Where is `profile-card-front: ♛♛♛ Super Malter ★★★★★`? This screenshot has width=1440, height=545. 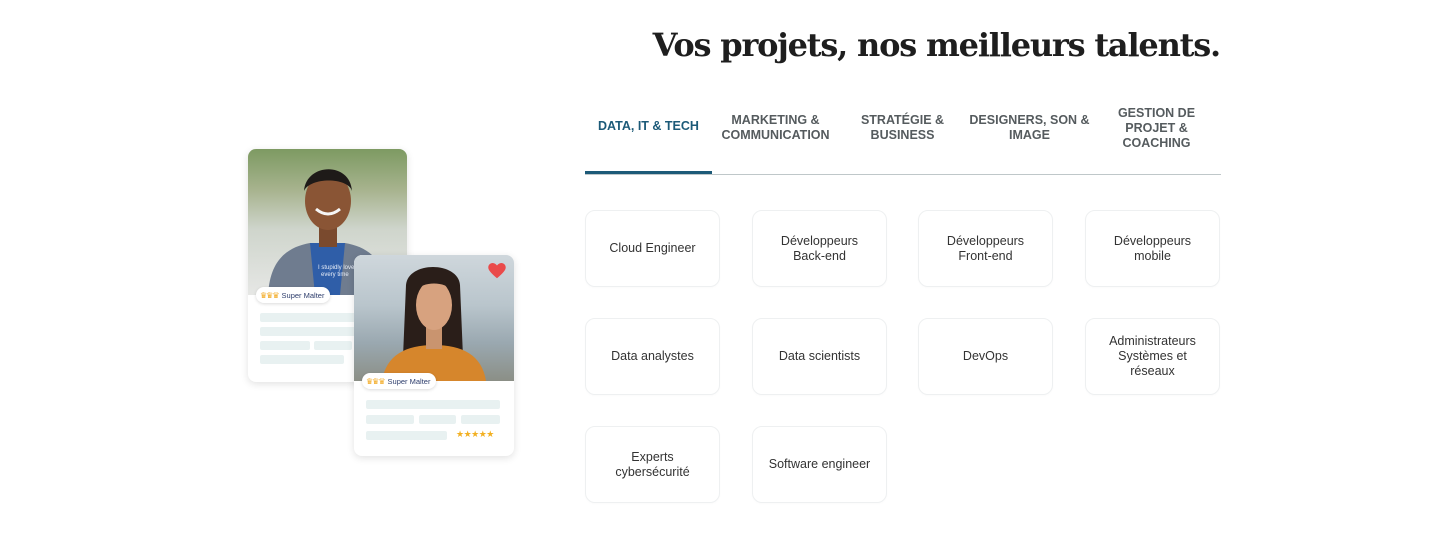 profile-card-front: ♛♛♛ Super Malter ★★★★★ is located at coordinates (434, 355).